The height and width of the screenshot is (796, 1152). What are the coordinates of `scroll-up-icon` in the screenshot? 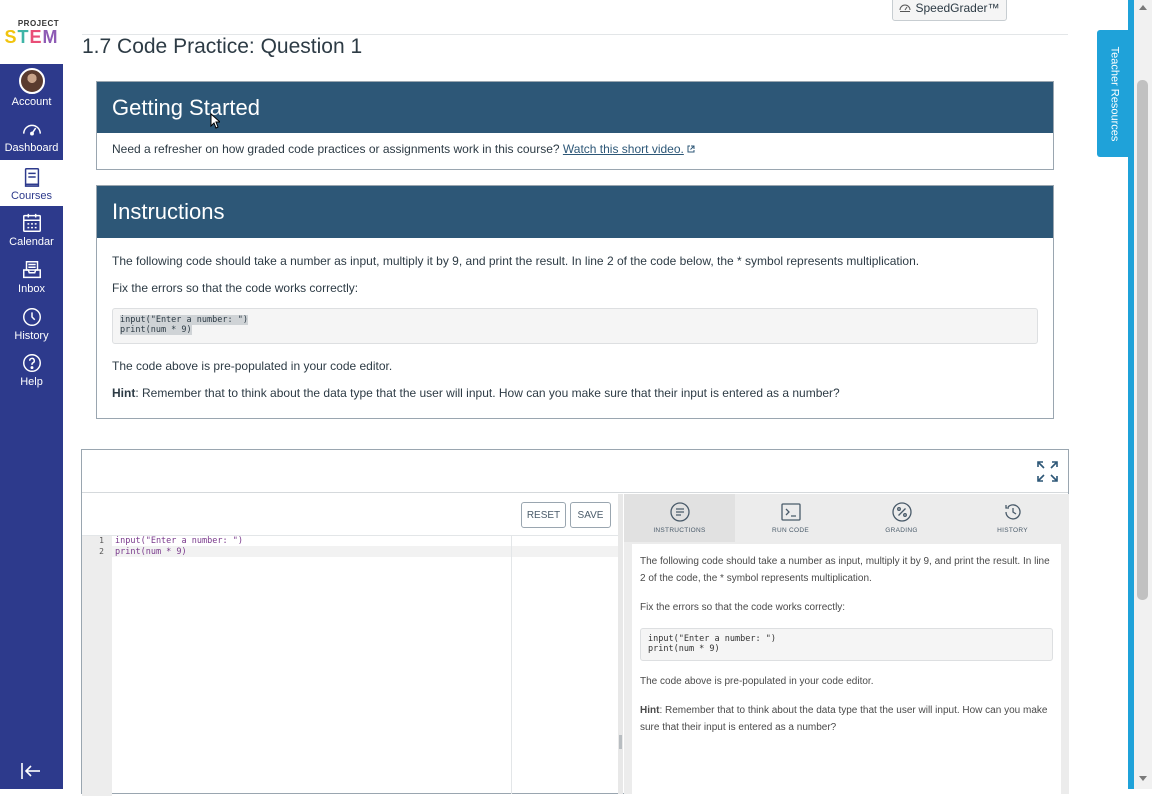 It's located at (1143, 7).